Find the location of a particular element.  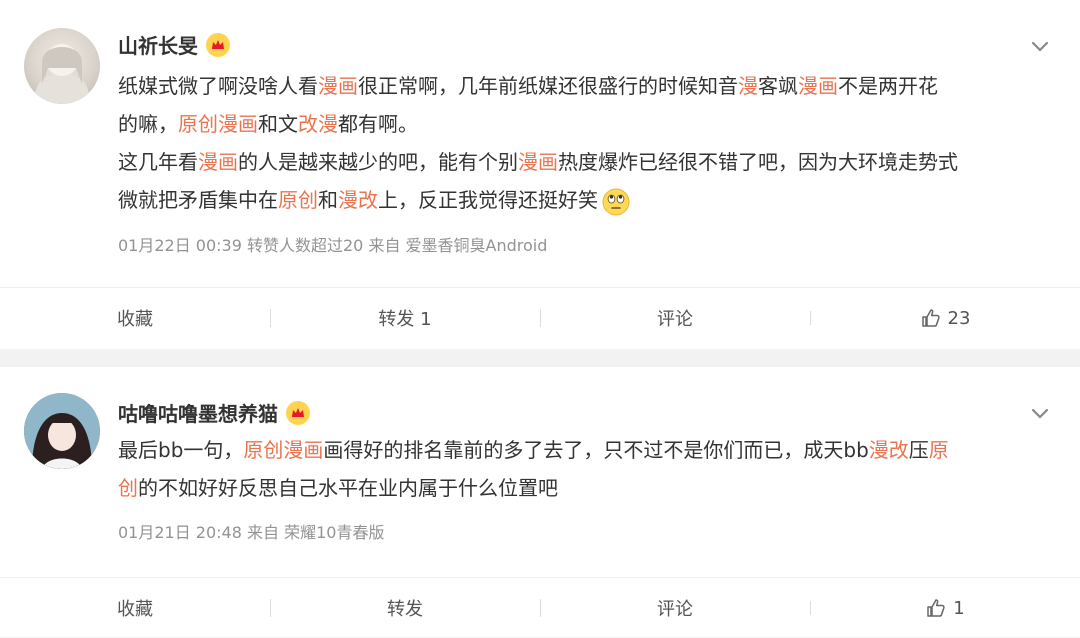

text: 上，反正我觉得还挺好笑 is located at coordinates (488, 200).